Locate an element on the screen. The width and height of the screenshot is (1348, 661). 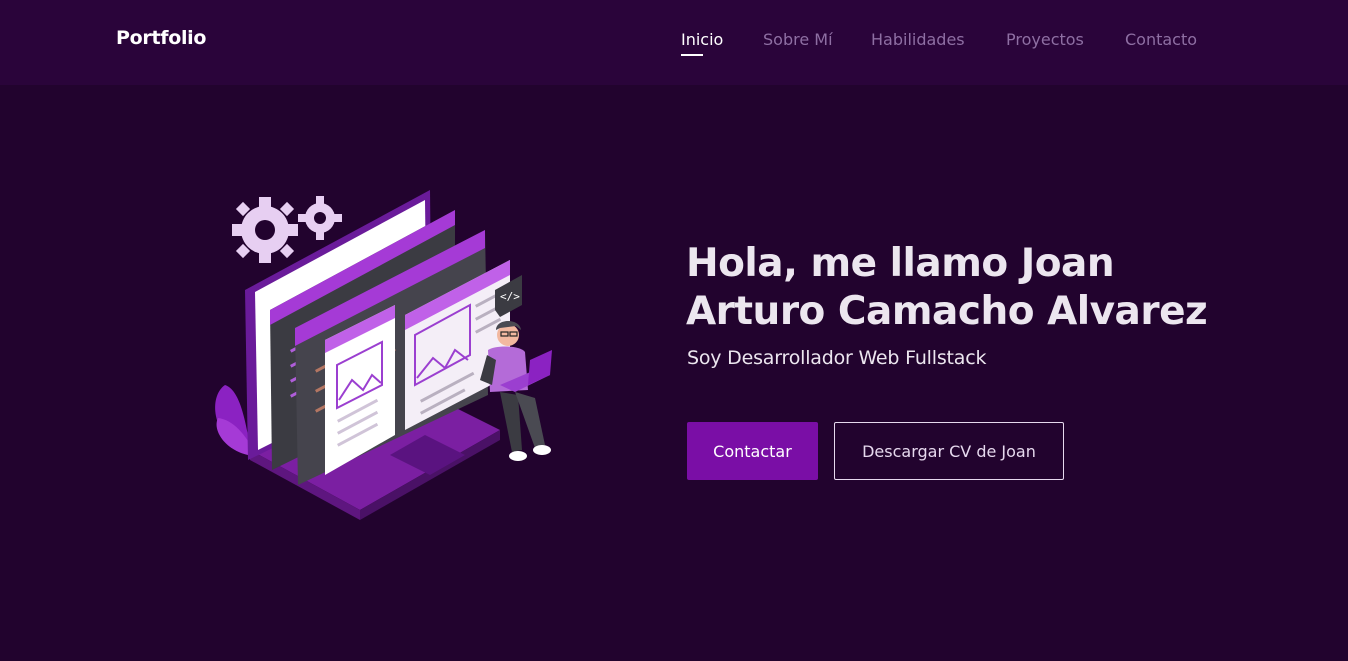
active-nav-indicator is located at coordinates (692, 55).